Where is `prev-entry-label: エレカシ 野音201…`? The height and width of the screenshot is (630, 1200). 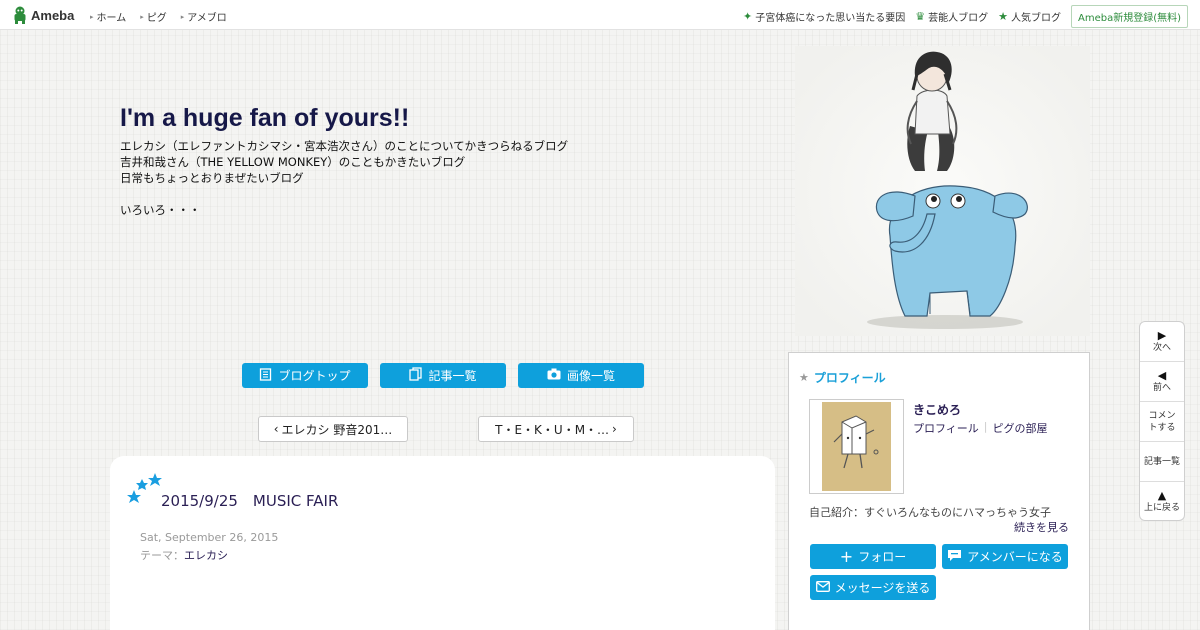 prev-entry-label: エレカシ 野音201… is located at coordinates (337, 429).